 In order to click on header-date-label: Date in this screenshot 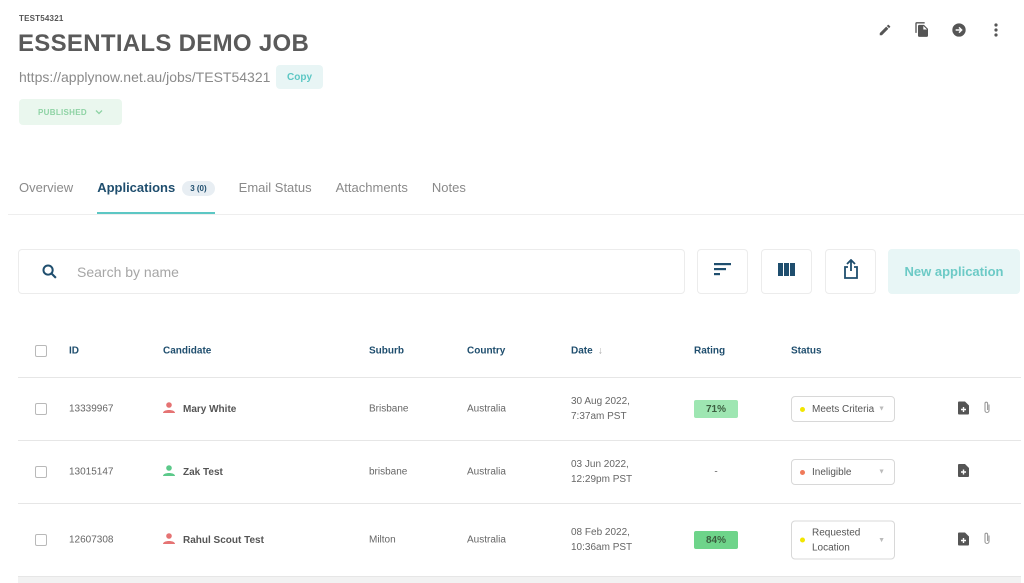, I will do `click(582, 351)`.